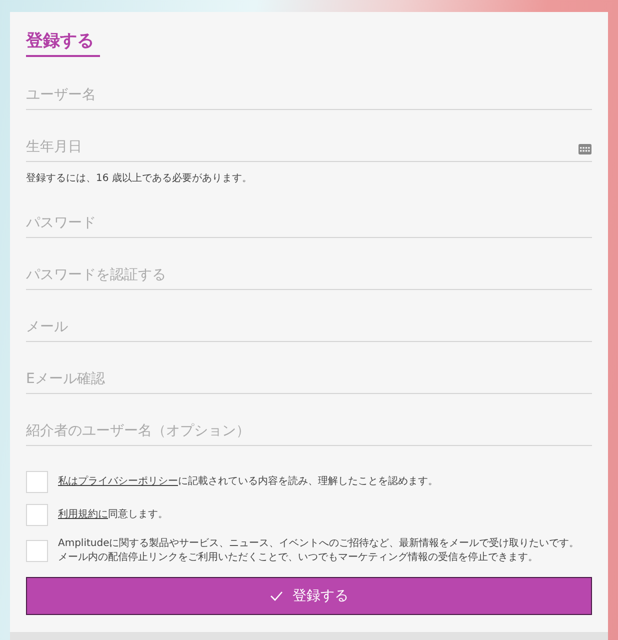  Describe the element at coordinates (309, 374) in the screenshot. I see `input-field: Eメール確認` at that location.